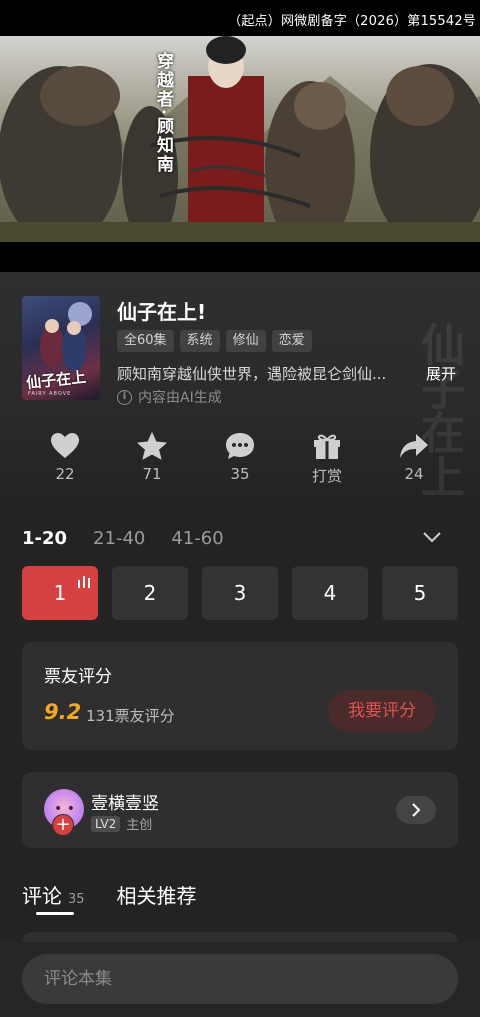 The height and width of the screenshot is (1017, 480). I want to click on ai-note: i 内容由AI生成, so click(169, 397).